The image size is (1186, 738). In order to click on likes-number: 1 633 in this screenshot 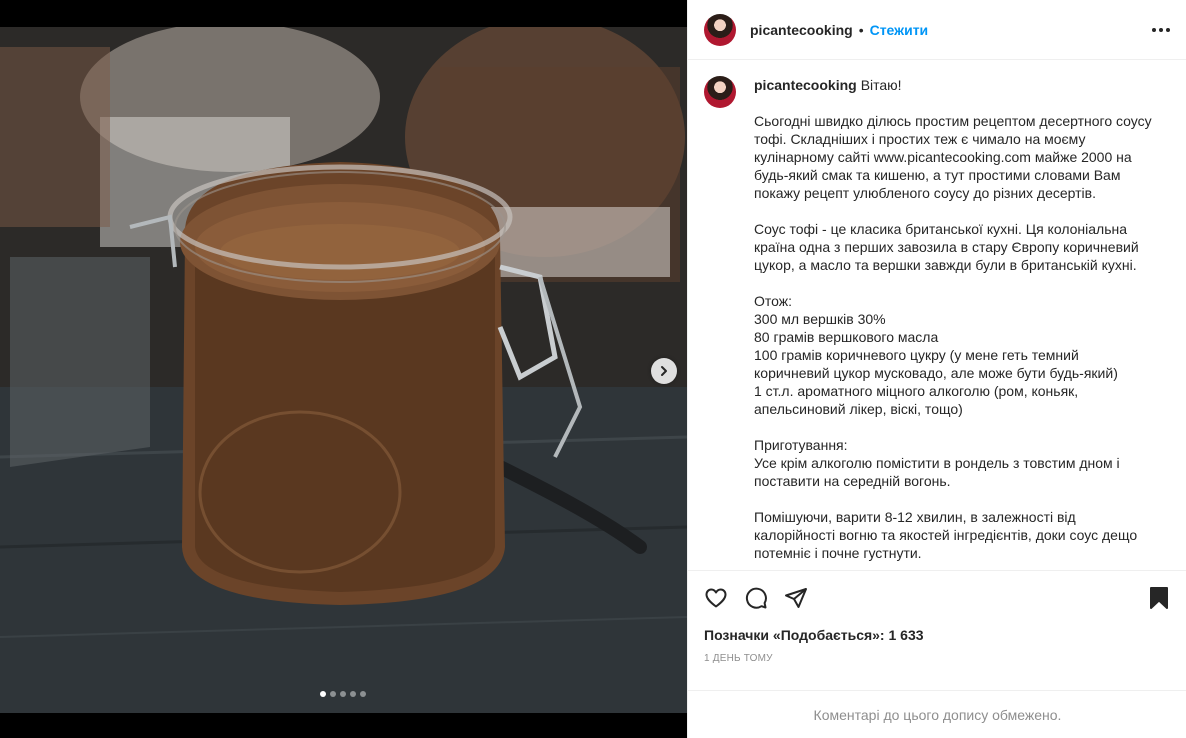, I will do `click(906, 635)`.